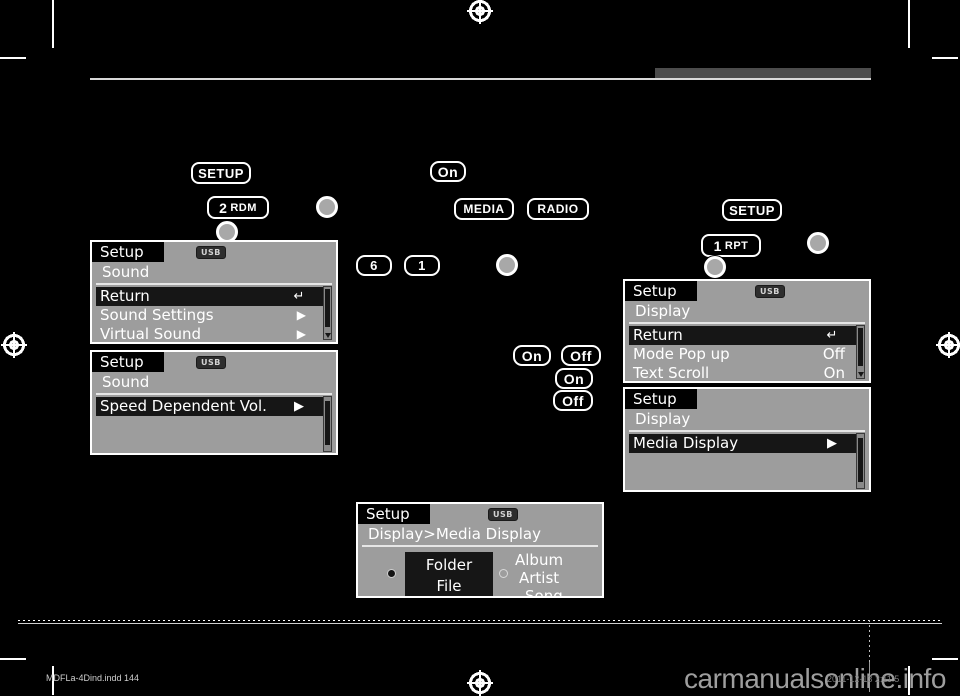  What do you see at coordinates (658, 335) in the screenshot?
I see `row-return-label: Return` at bounding box center [658, 335].